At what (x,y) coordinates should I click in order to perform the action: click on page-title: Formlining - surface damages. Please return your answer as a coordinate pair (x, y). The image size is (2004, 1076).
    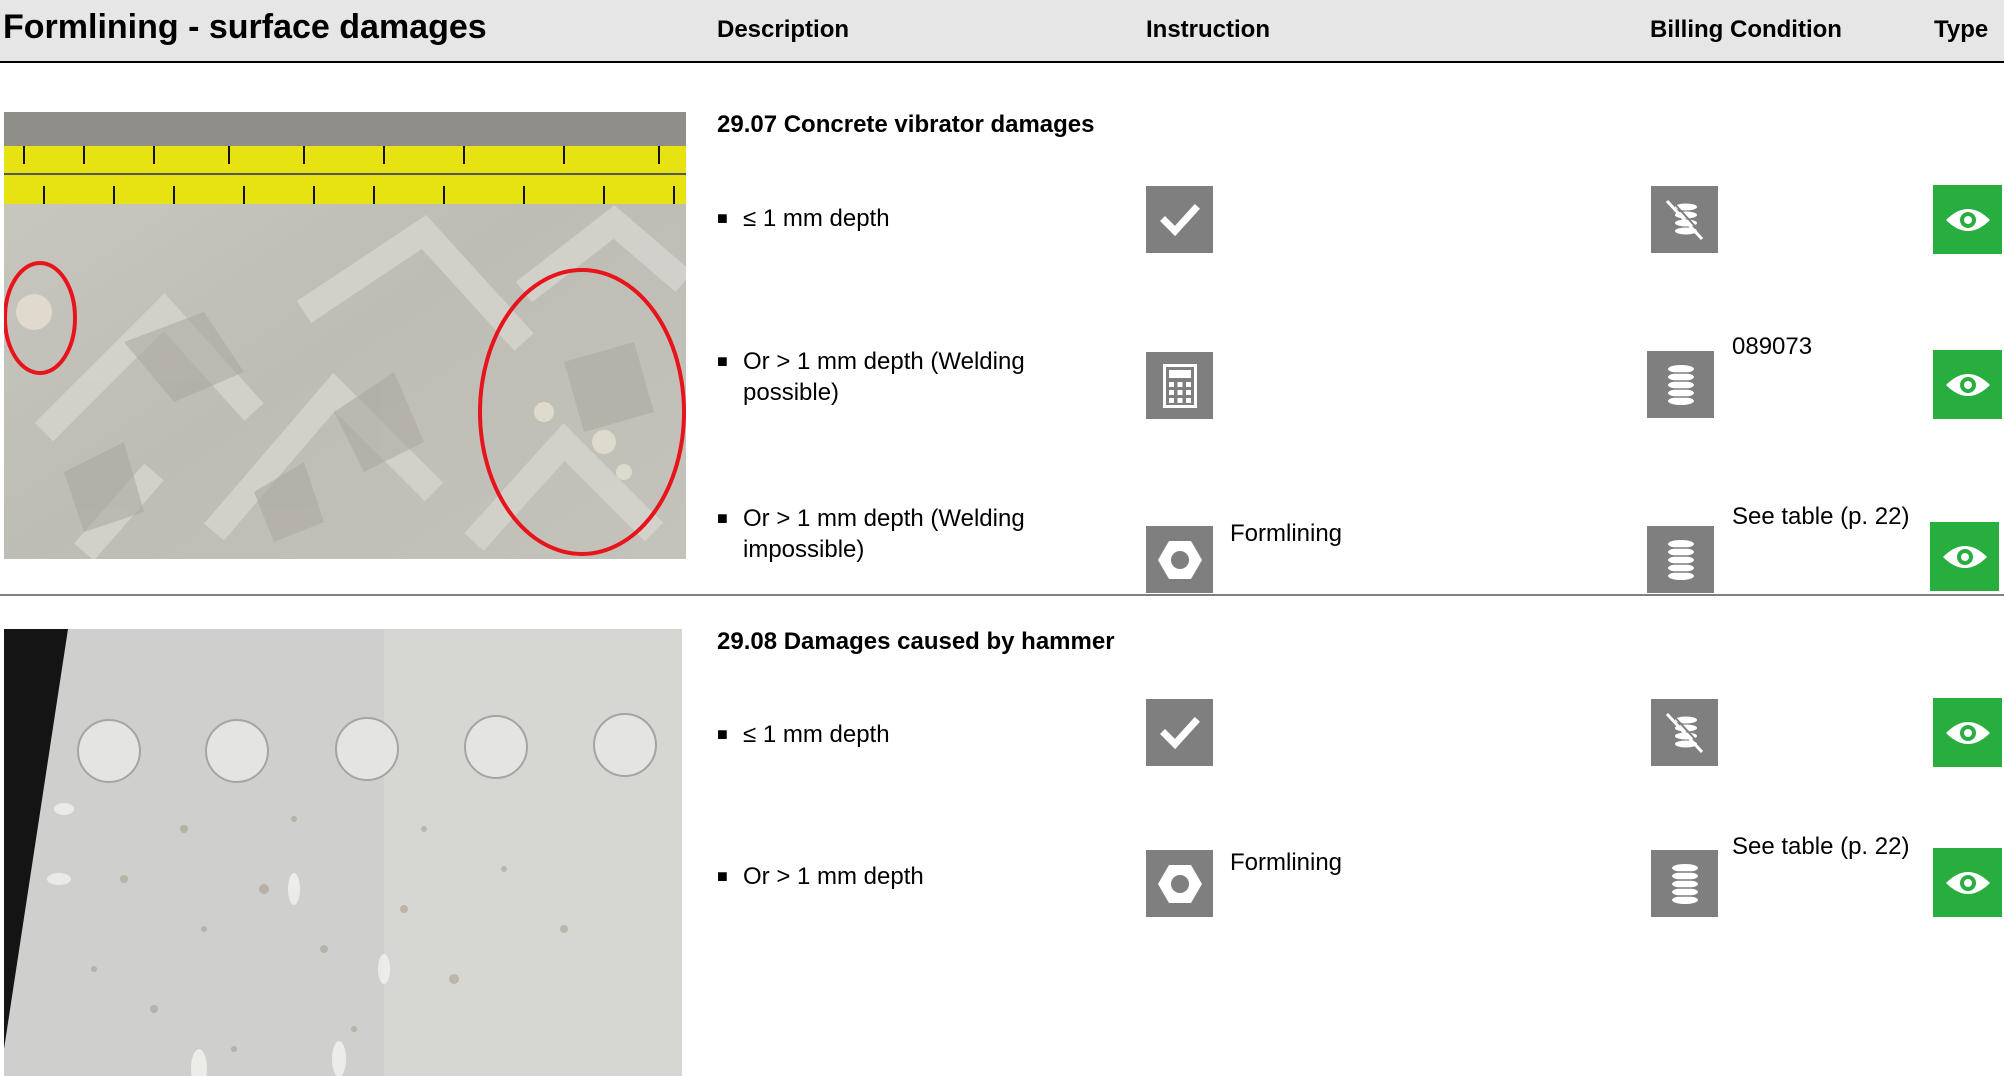
    Looking at the image, I should click on (245, 27).